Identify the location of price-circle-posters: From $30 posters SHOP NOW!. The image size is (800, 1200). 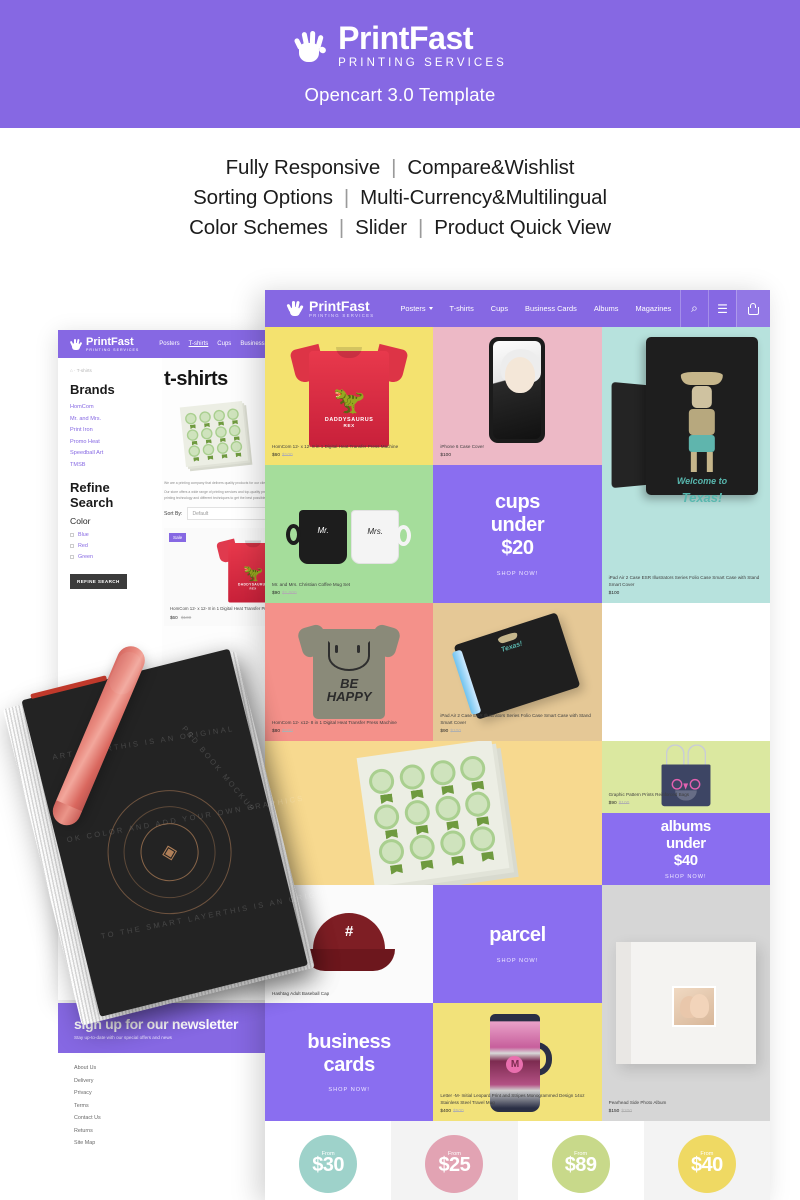
(328, 1160).